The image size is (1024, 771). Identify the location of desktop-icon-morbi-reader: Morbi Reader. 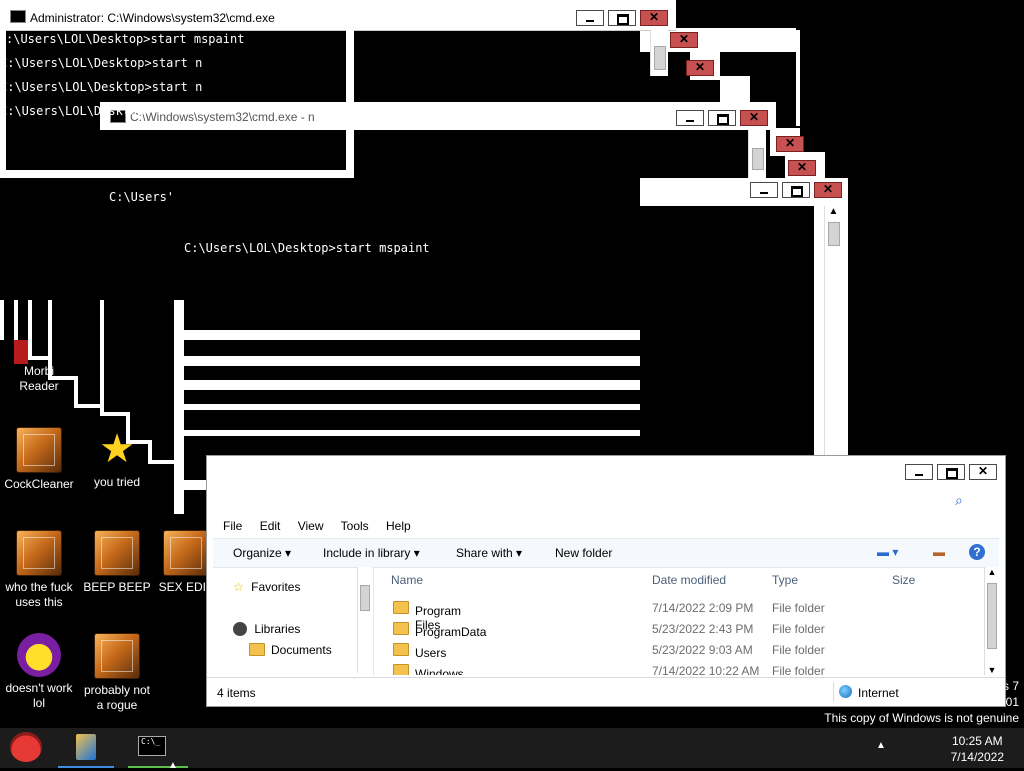
(39, 367).